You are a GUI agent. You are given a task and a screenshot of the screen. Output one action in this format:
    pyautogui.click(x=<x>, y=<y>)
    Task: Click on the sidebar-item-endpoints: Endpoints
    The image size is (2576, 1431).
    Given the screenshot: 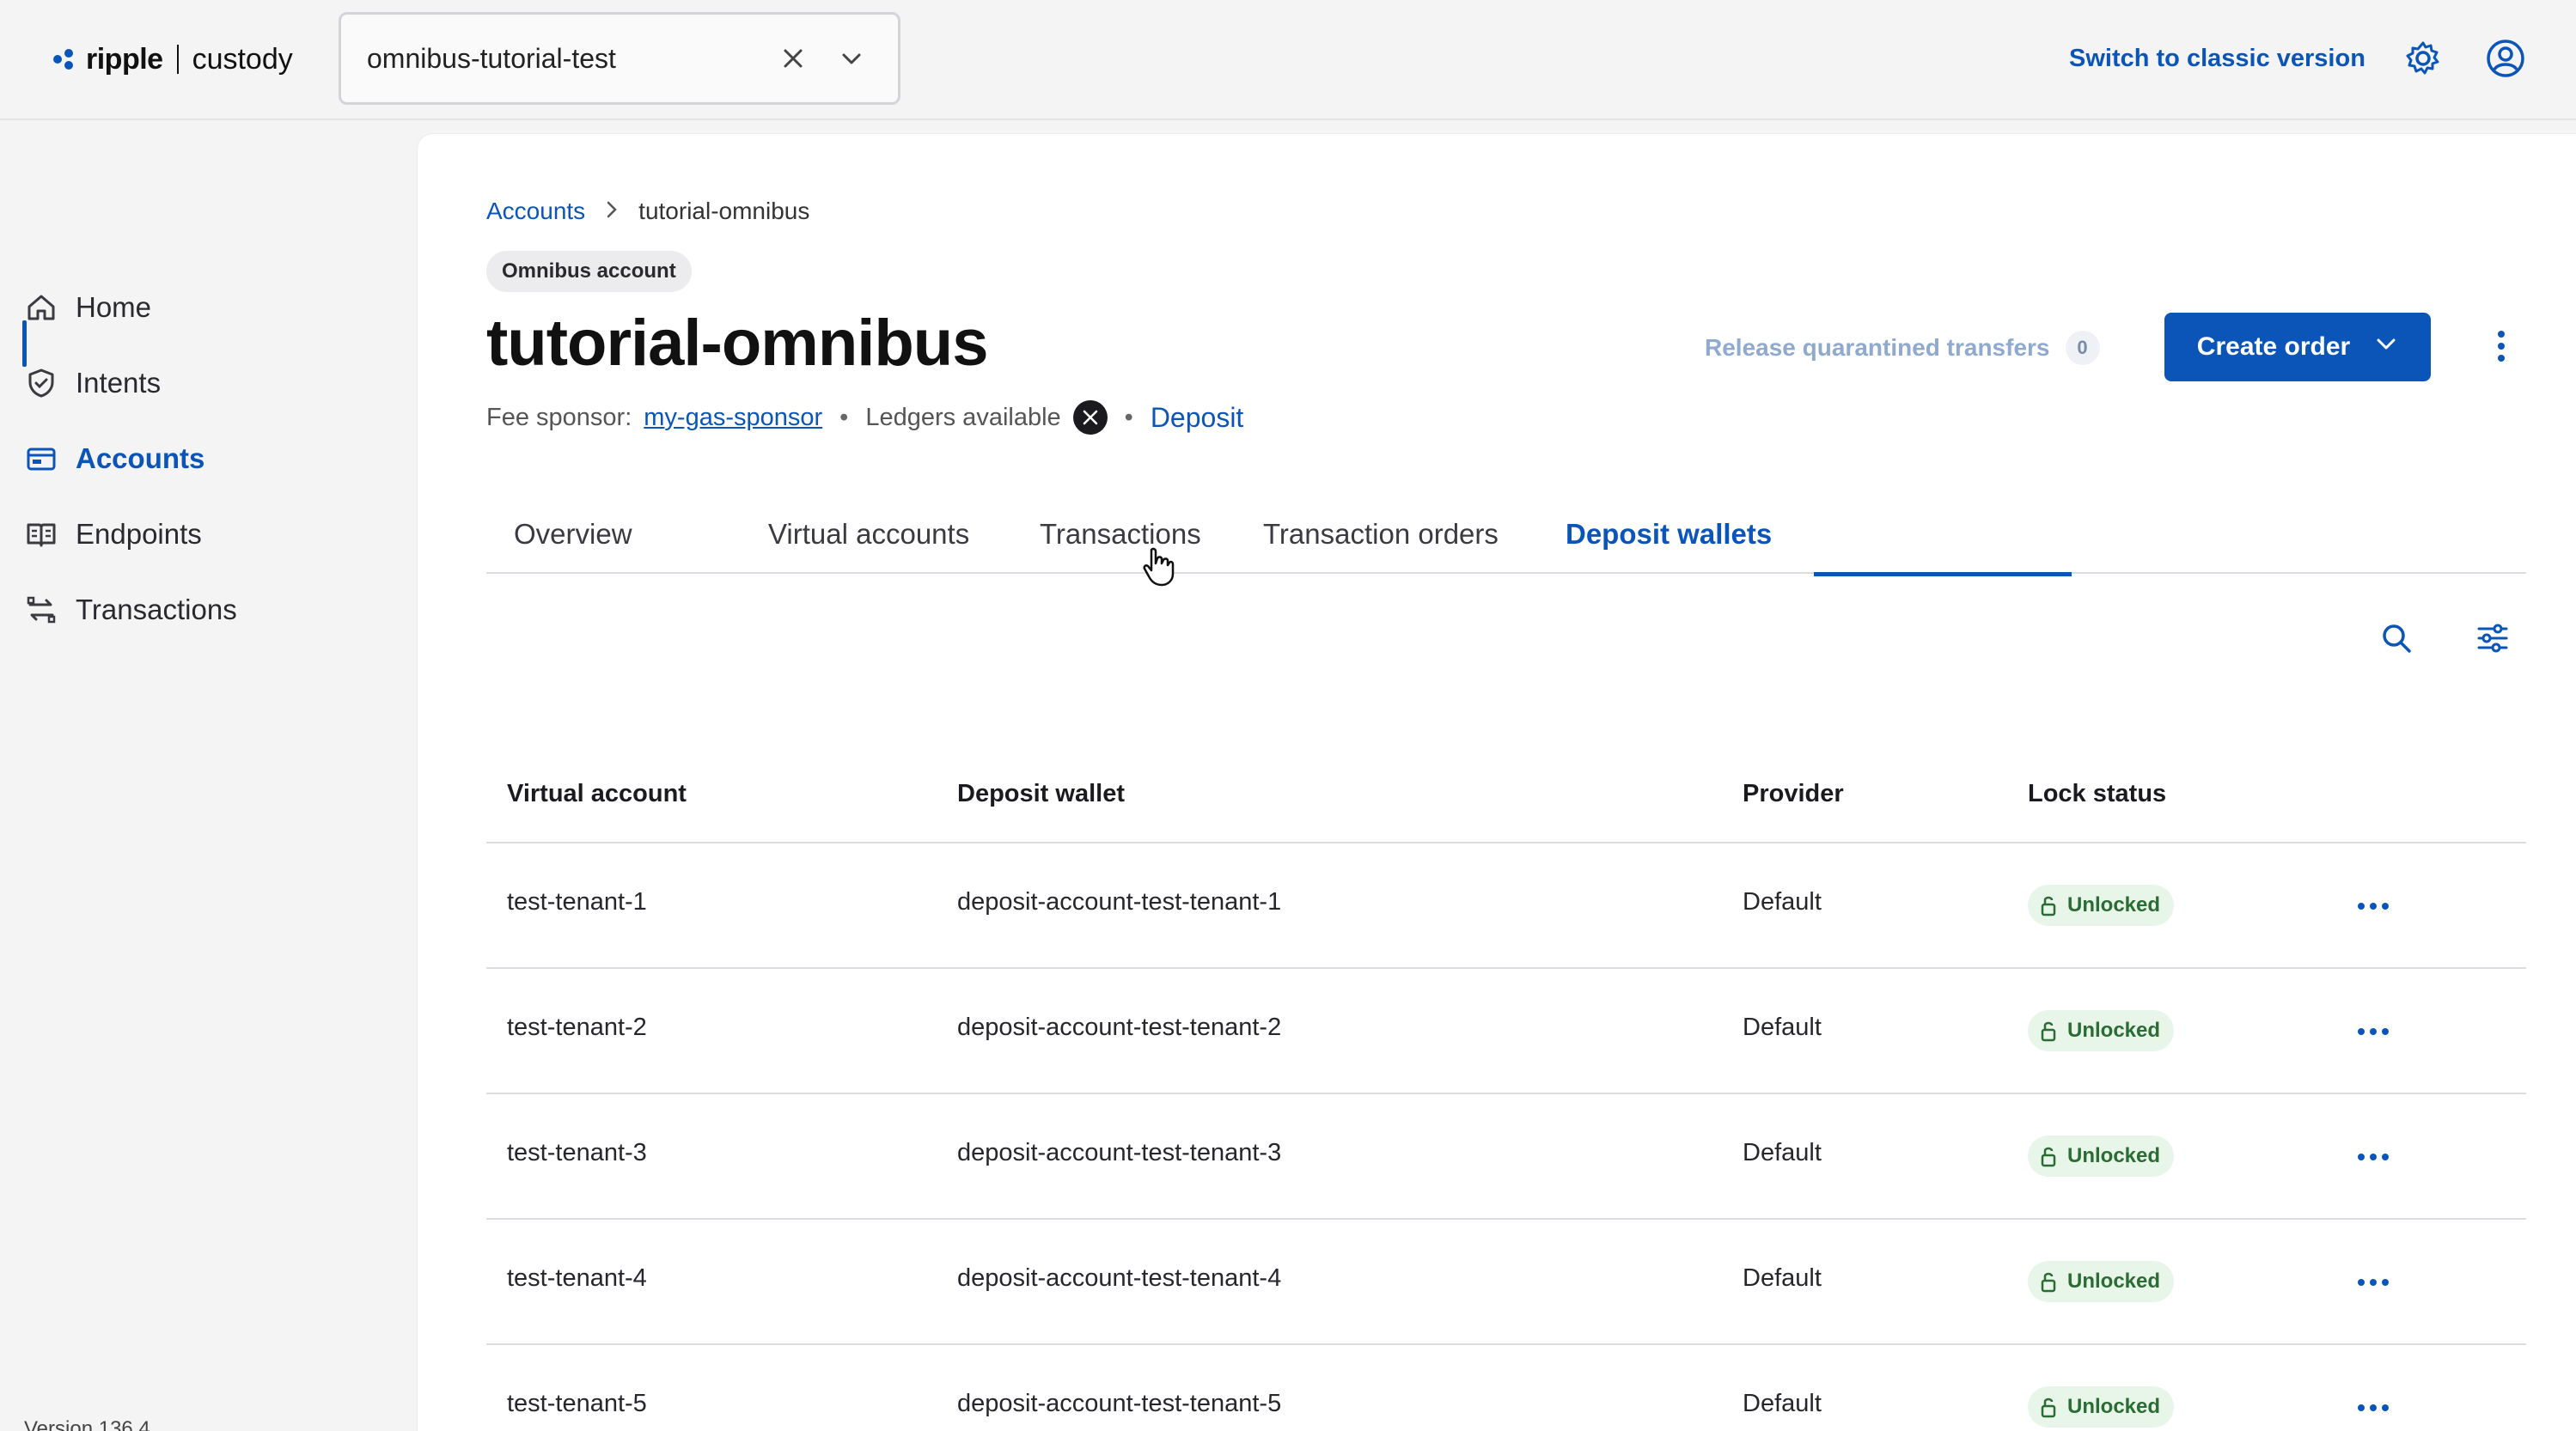 What is the action you would take?
    pyautogui.click(x=213, y=534)
    